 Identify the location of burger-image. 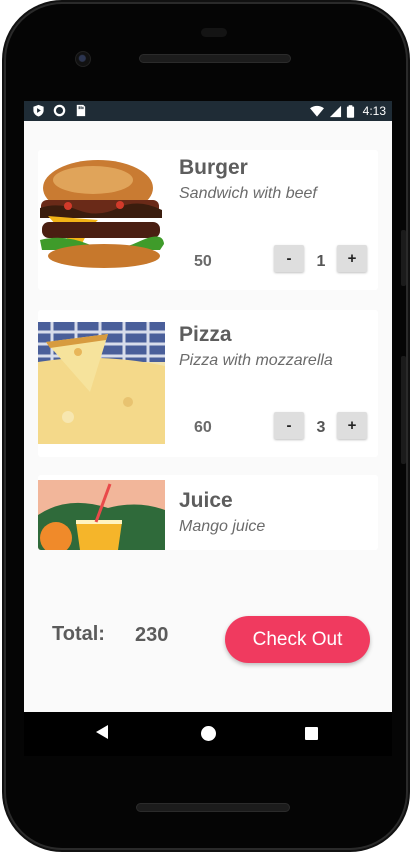
(102, 214).